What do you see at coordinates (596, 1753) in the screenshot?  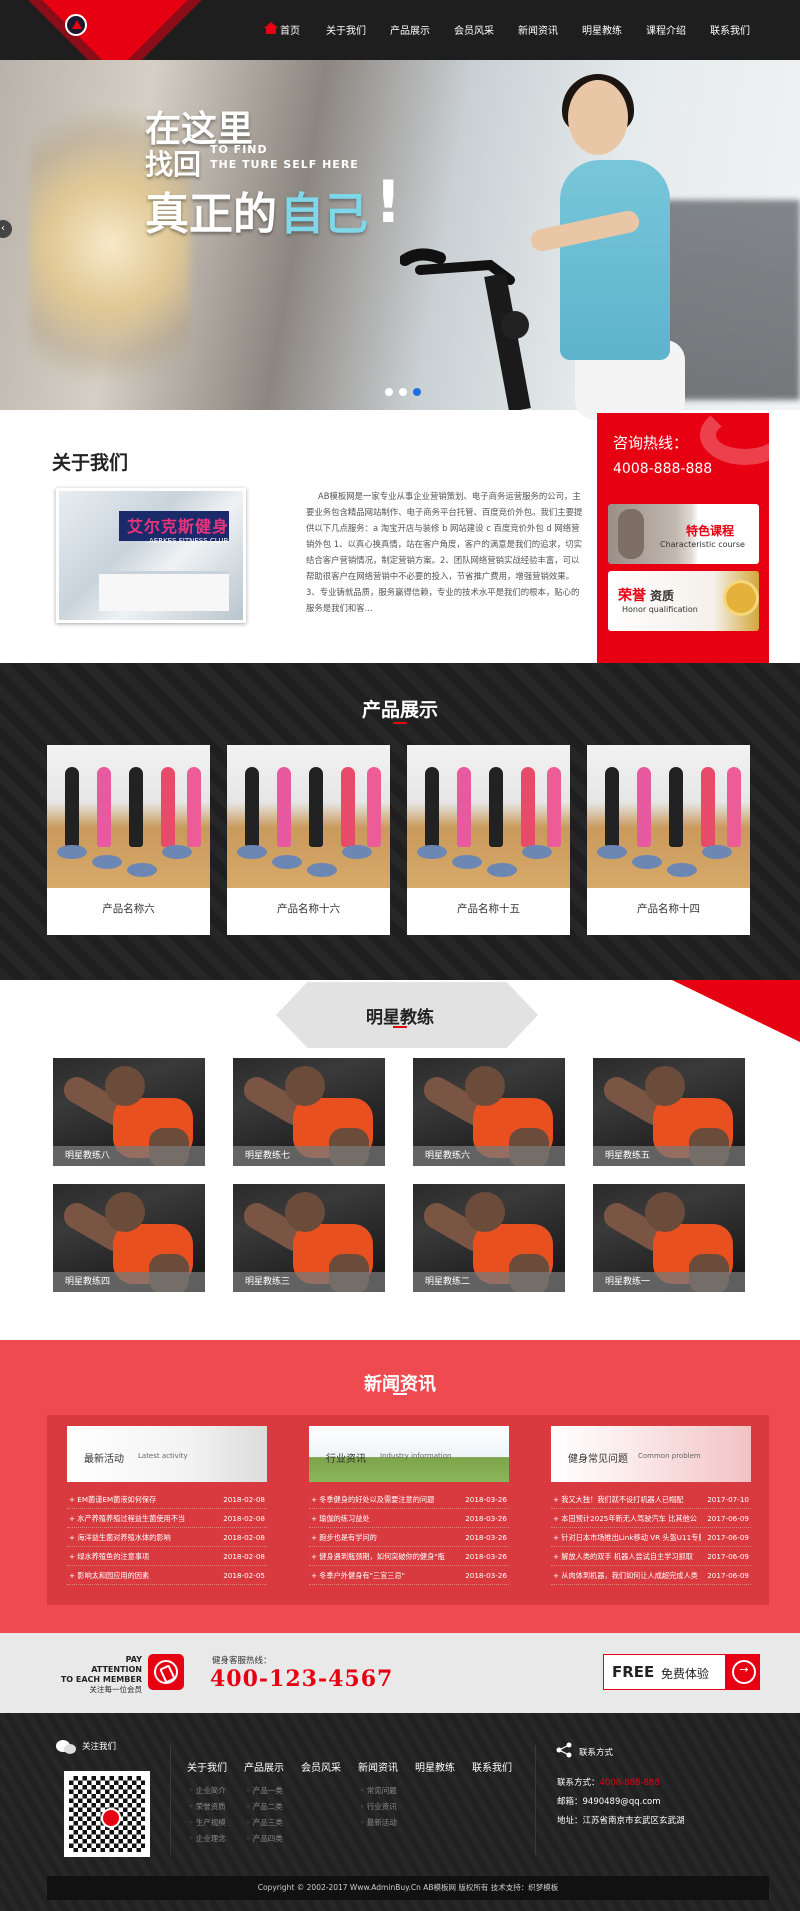 I see `contact-heading: 联系方式` at bounding box center [596, 1753].